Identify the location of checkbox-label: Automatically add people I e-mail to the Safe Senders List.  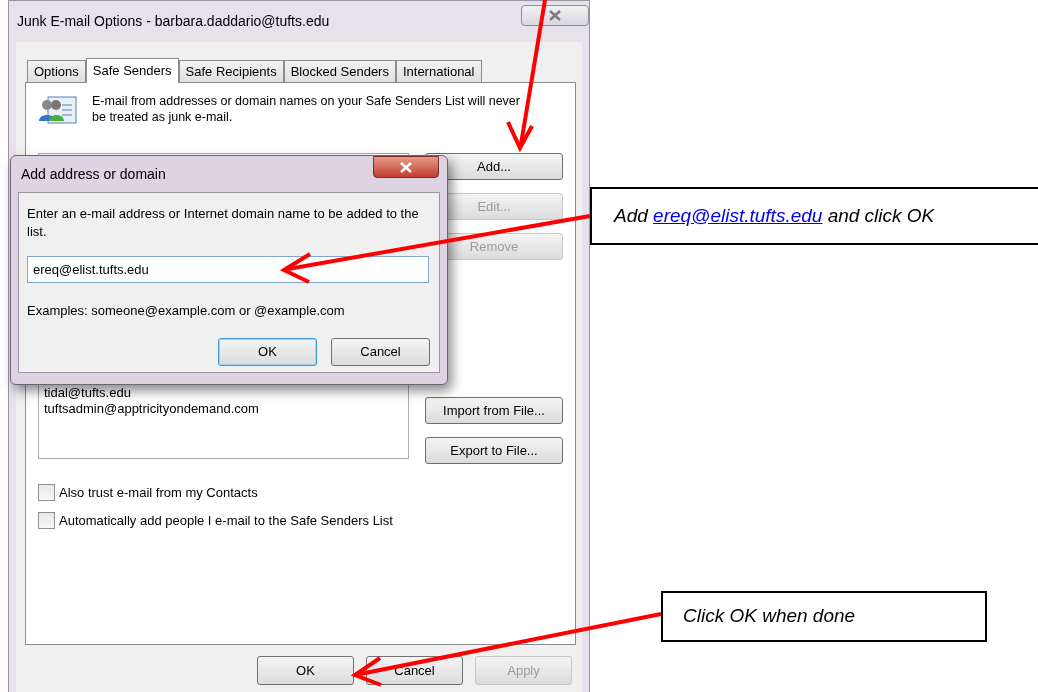
(226, 520).